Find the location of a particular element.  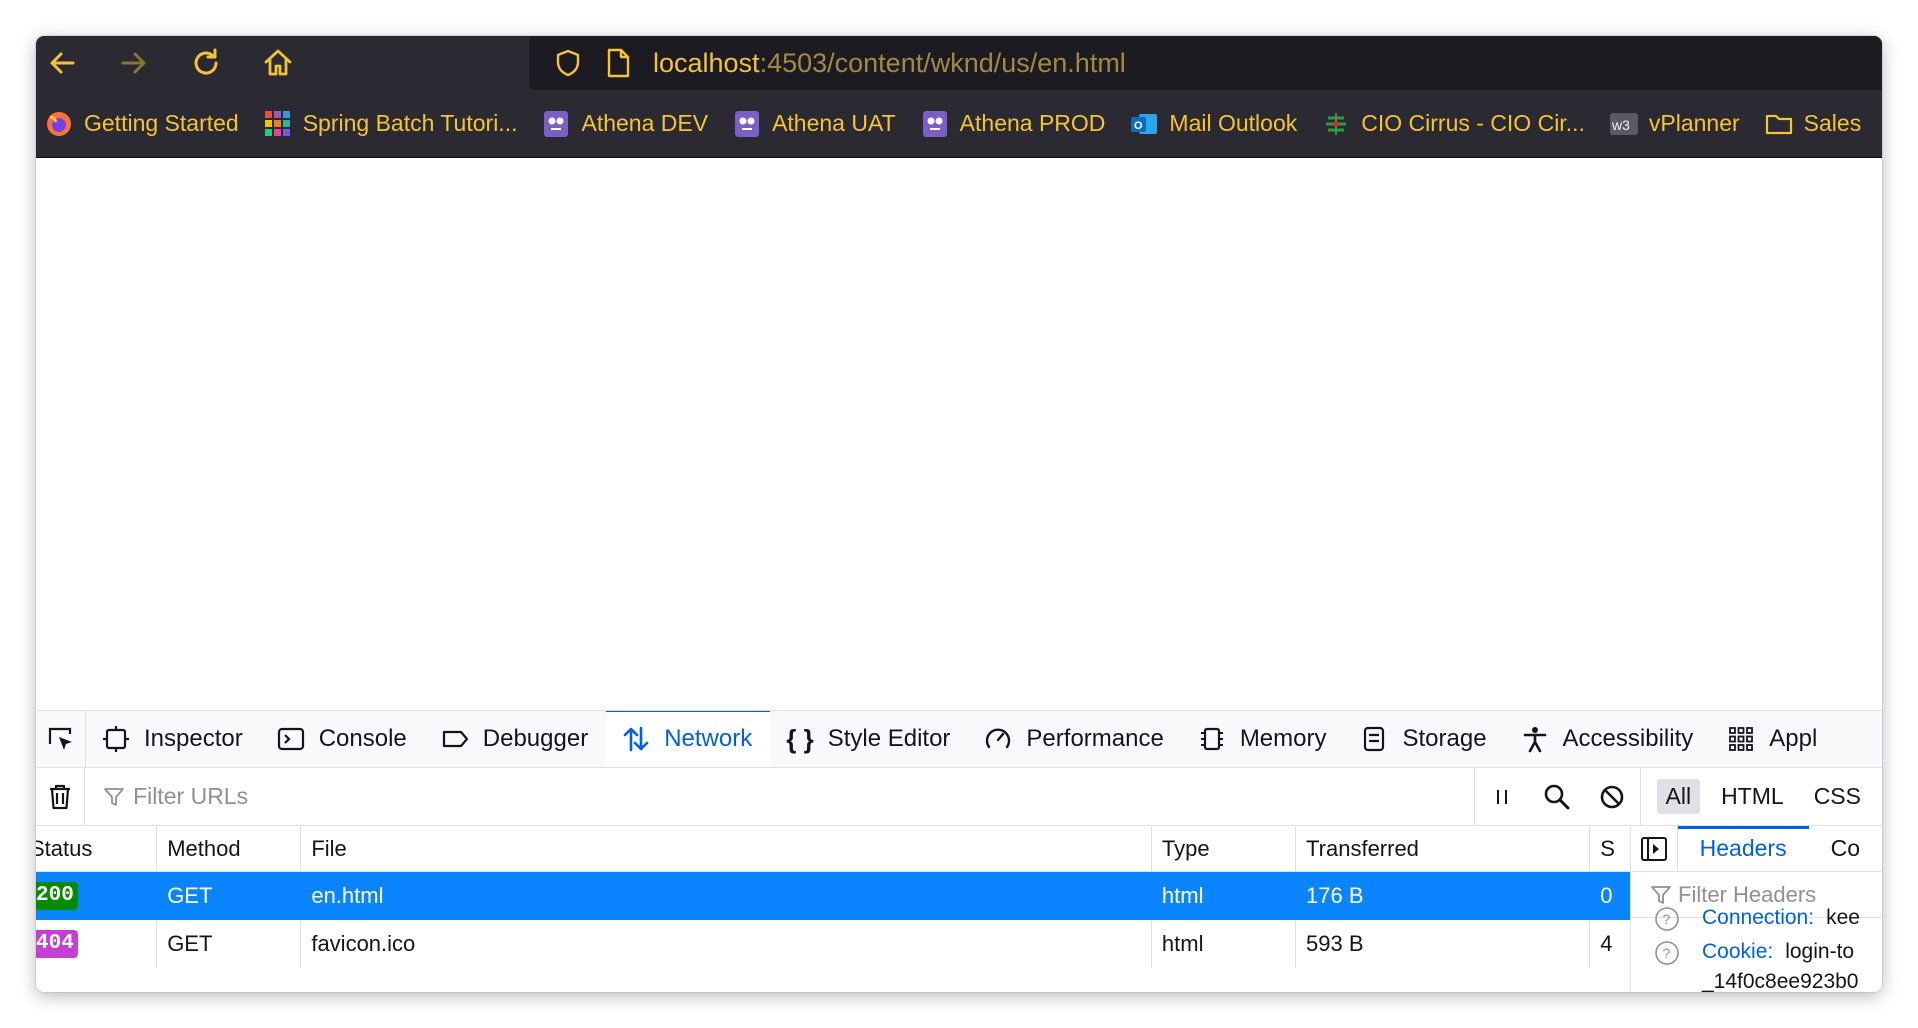

pause-icon is located at coordinates (1502, 796).